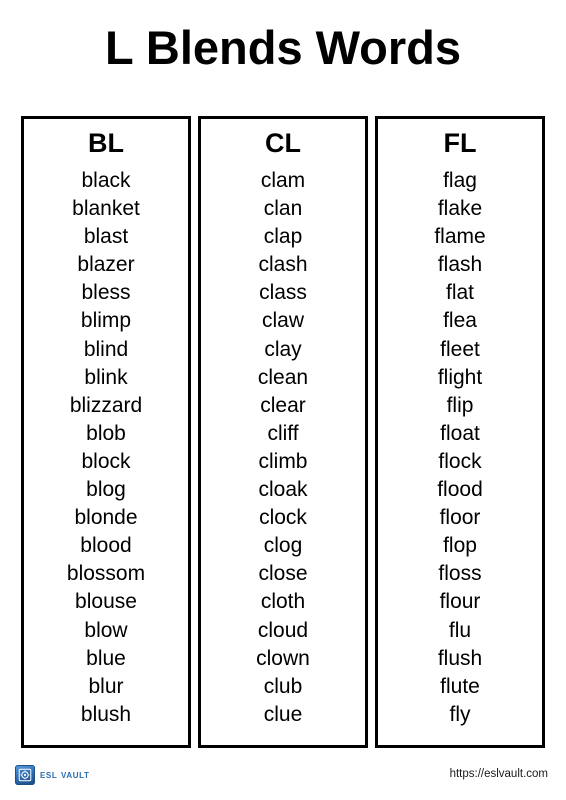 This screenshot has height=800, width=566. What do you see at coordinates (283, 574) in the screenshot?
I see `word-item: close` at bounding box center [283, 574].